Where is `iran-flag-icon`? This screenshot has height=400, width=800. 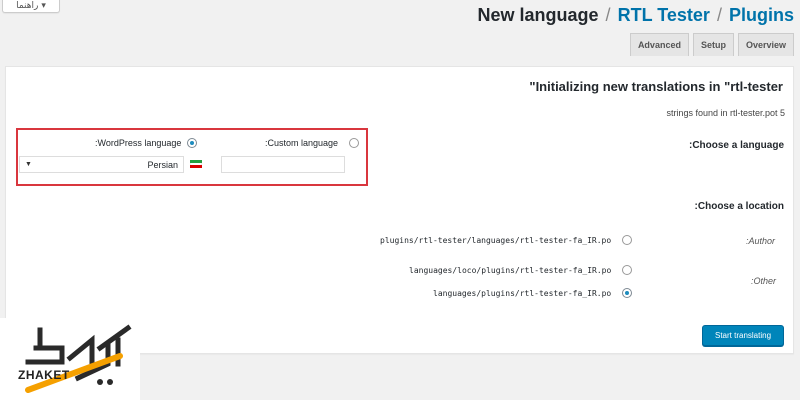
iran-flag-icon is located at coordinates (196, 164).